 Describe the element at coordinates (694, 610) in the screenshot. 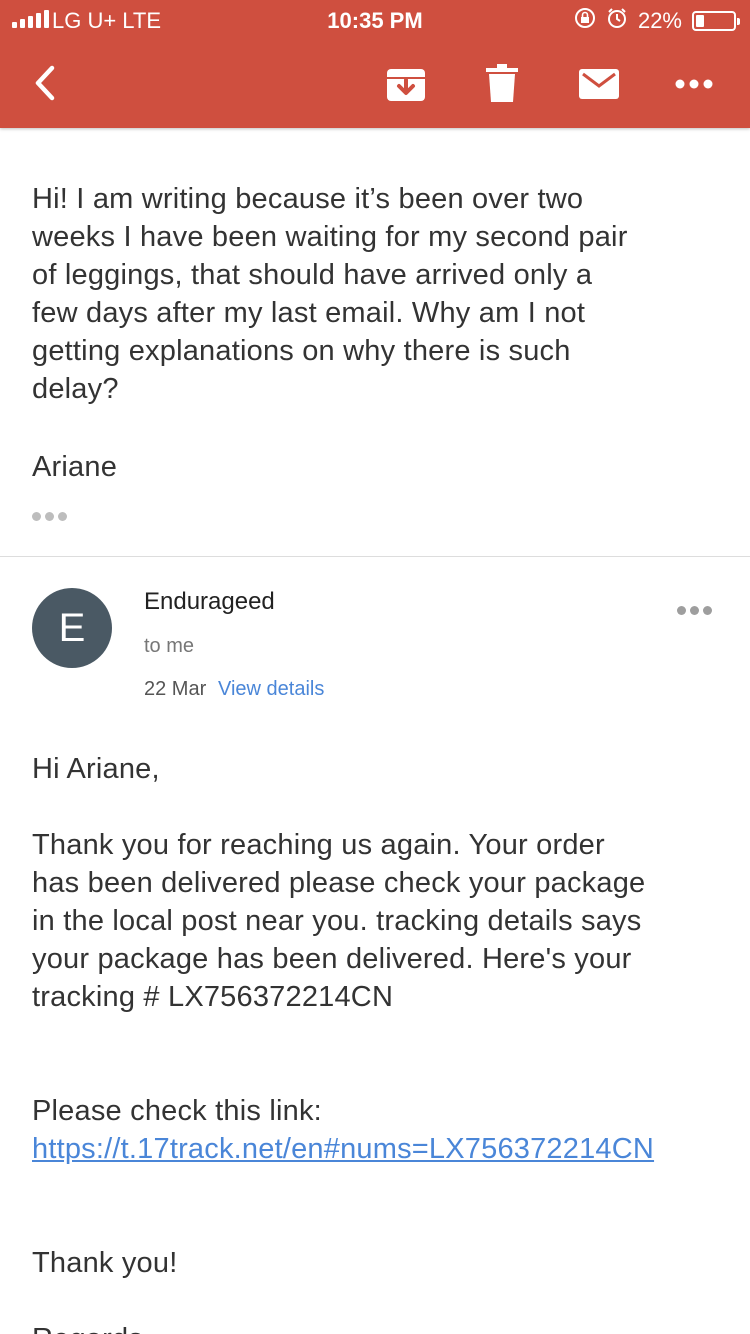

I see `message-more-button` at that location.